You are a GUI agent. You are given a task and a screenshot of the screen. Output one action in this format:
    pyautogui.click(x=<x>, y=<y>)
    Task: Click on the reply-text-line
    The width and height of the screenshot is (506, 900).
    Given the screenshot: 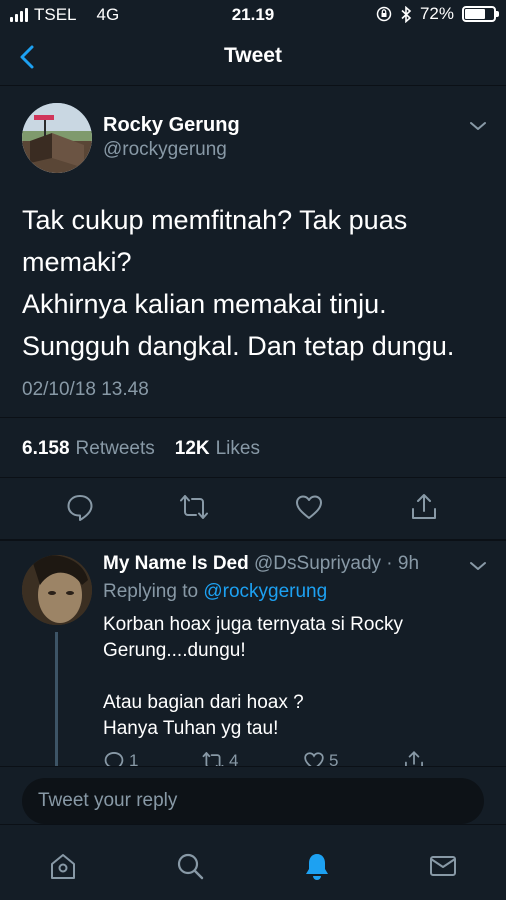 What is the action you would take?
    pyautogui.click(x=298, y=677)
    